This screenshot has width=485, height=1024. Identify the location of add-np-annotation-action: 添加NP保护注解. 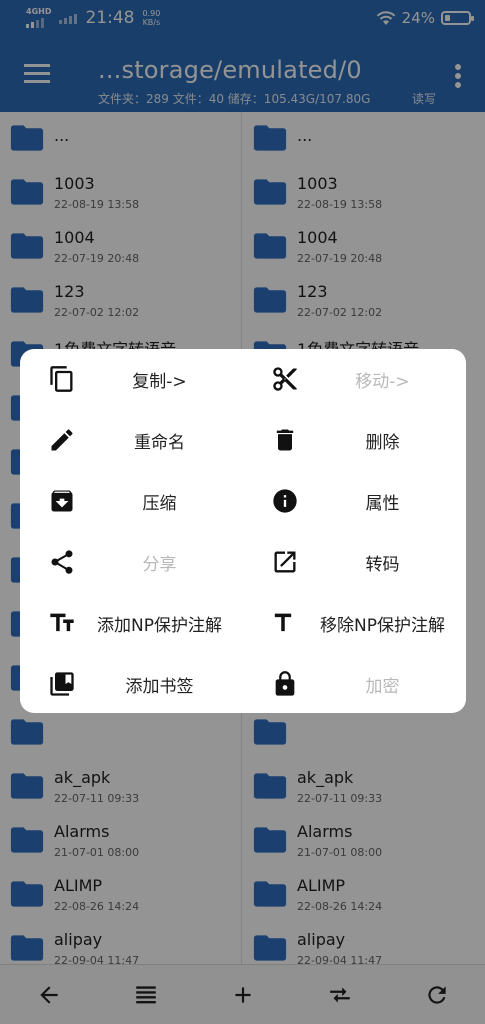
(131, 623).